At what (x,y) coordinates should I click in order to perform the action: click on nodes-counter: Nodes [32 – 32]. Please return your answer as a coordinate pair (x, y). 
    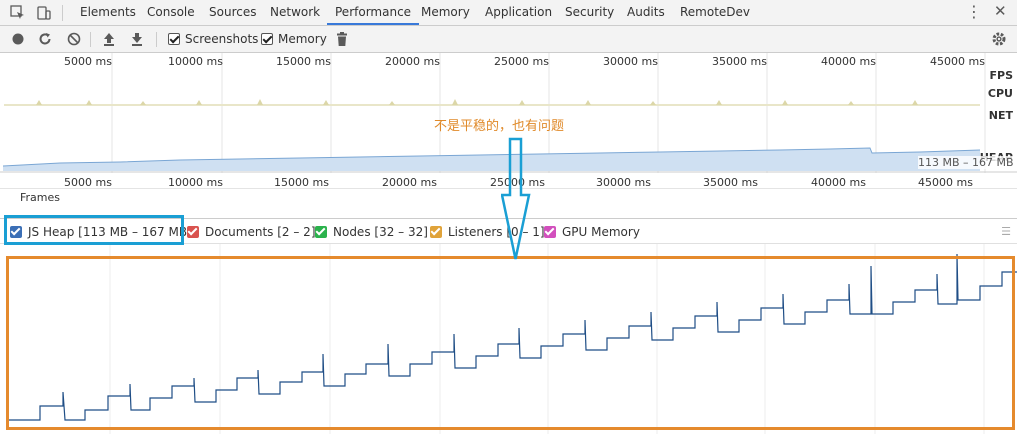
    Looking at the image, I should click on (371, 232).